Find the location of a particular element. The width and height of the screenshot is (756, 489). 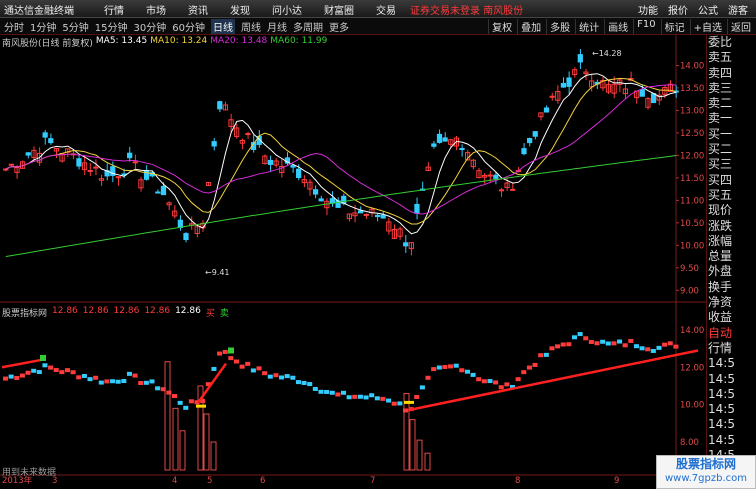

side-panel-label: 自动 is located at coordinates (720, 332).